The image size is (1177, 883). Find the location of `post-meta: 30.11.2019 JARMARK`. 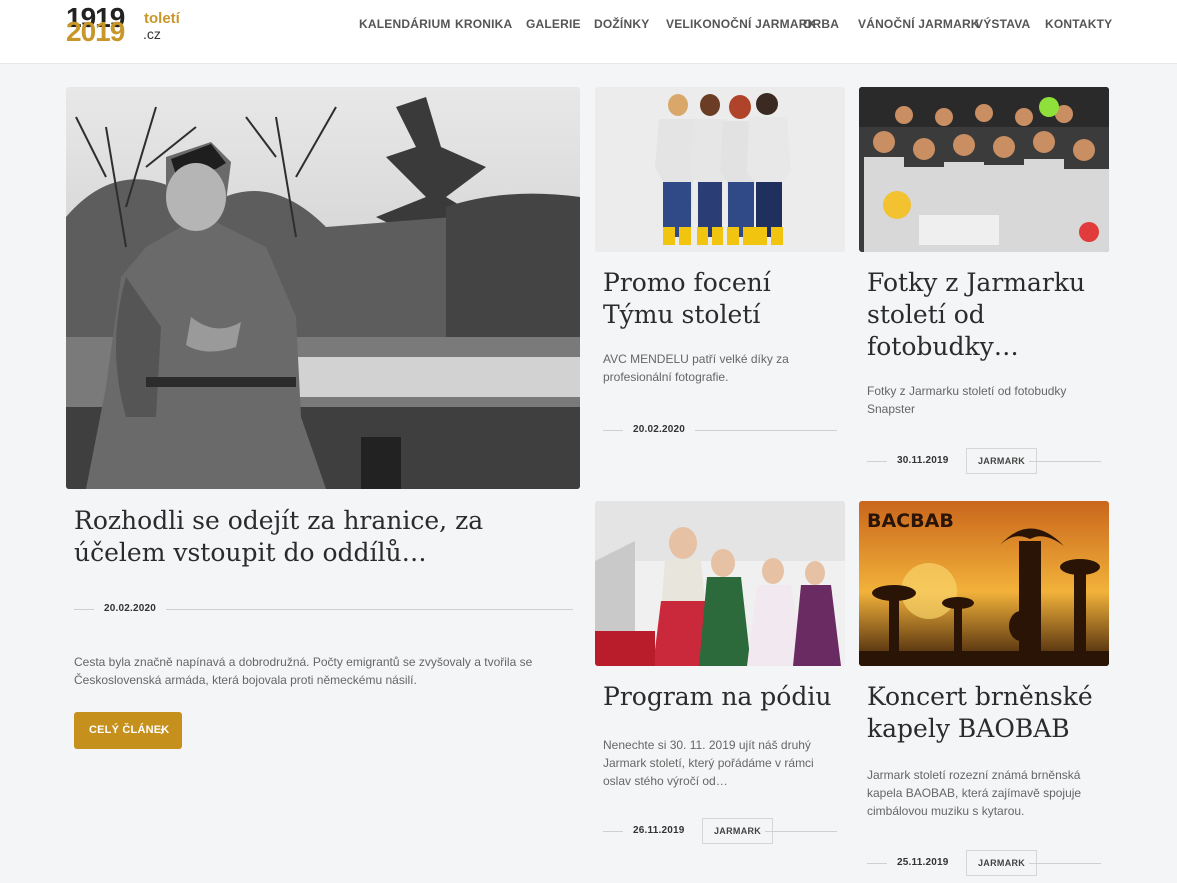

post-meta: 30.11.2019 JARMARK is located at coordinates (985, 462).